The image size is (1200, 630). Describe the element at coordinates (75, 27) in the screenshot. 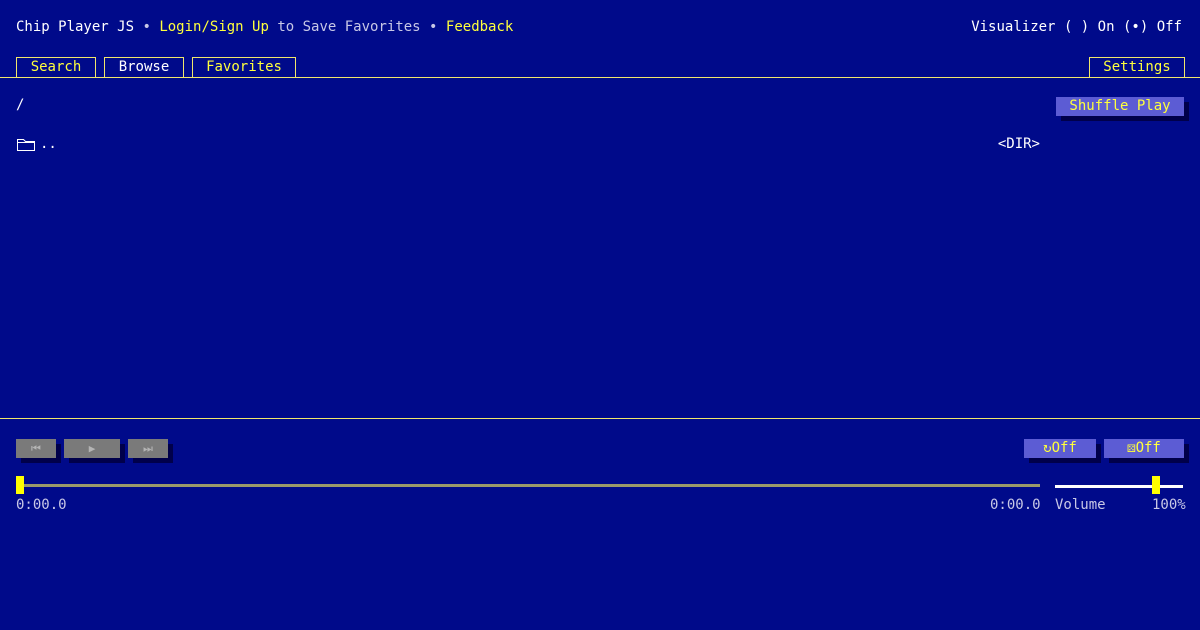

I see `app-title: Chip Player JS` at that location.